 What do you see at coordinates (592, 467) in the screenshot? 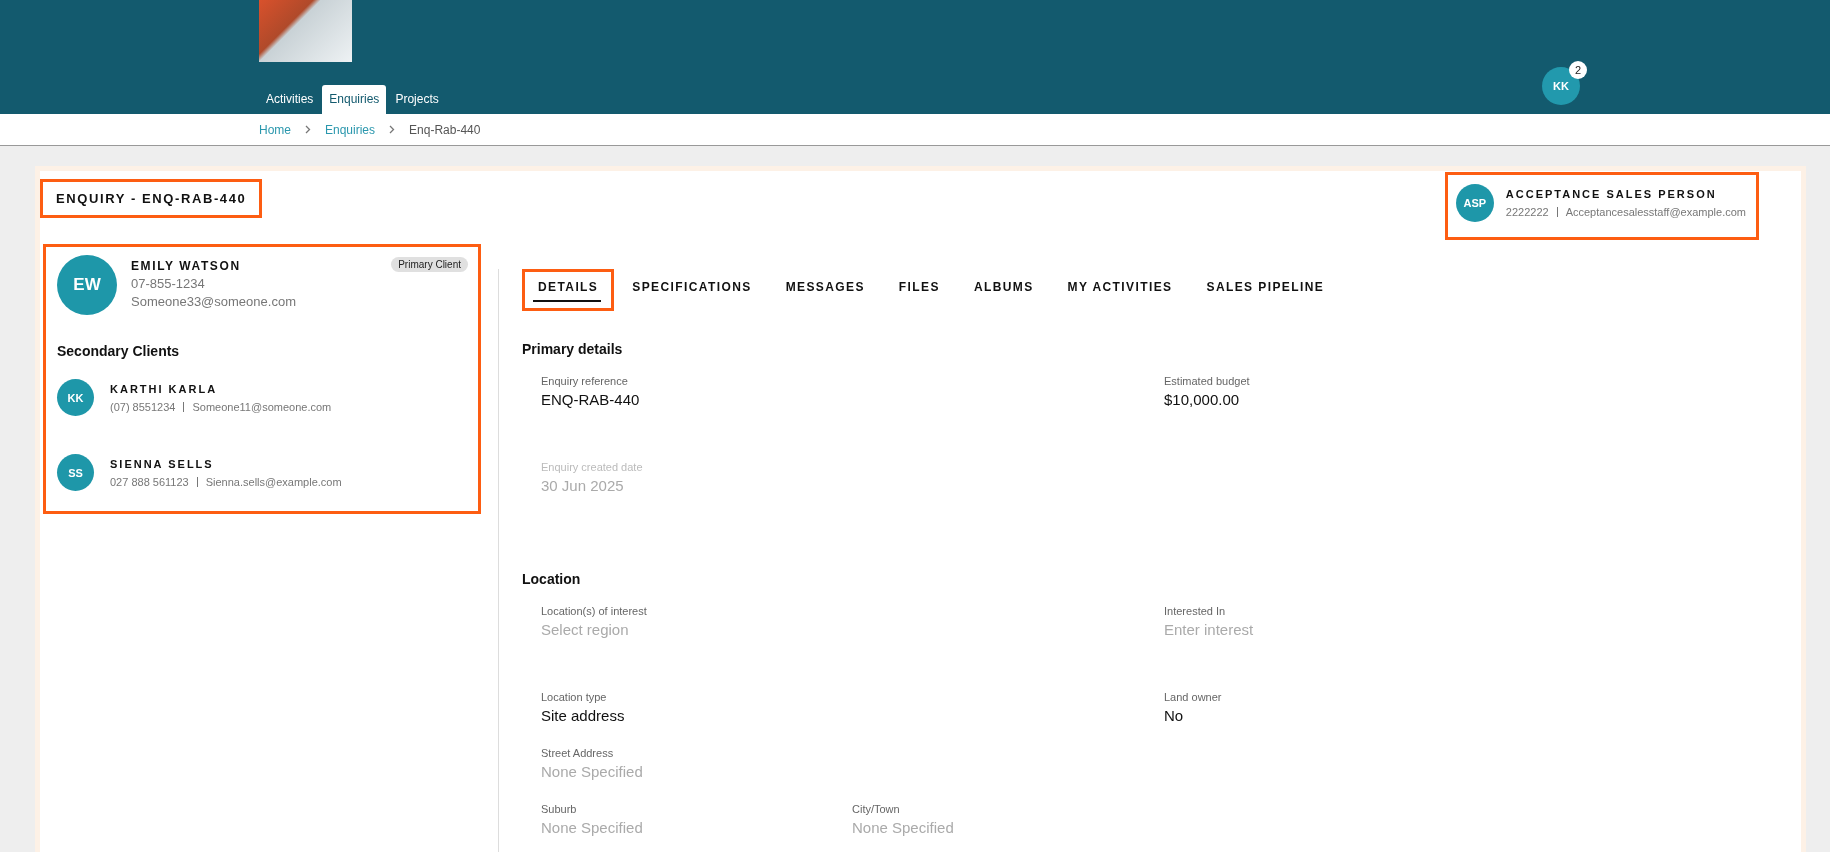
I see `field-label: Enquiry created date` at bounding box center [592, 467].